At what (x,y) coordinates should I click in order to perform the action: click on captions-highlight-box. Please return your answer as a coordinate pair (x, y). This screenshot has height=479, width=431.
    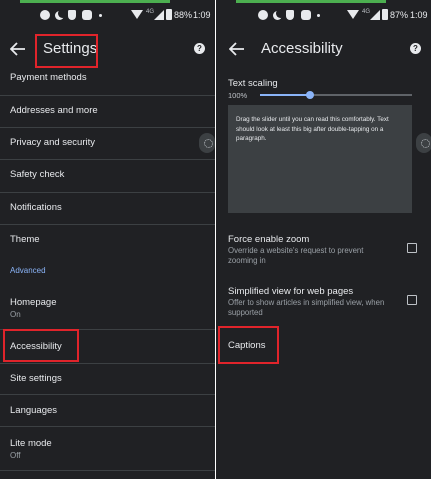
    Looking at the image, I should click on (248, 345).